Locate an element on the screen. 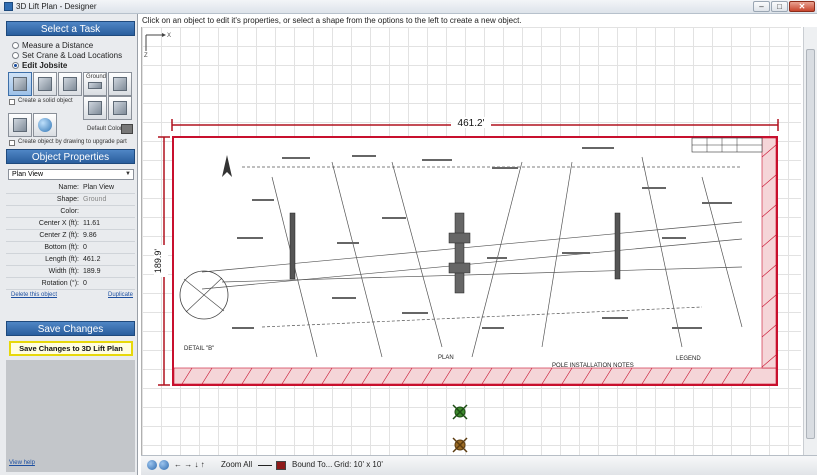 The image size is (817, 475). box-shape-button is located at coordinates (20, 84).